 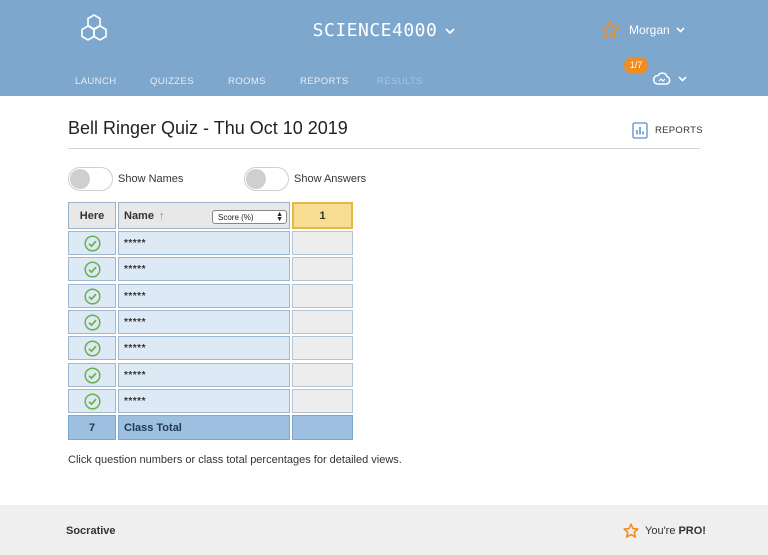 I want to click on show-answers-toggle: Show Answers, so click(x=305, y=179).